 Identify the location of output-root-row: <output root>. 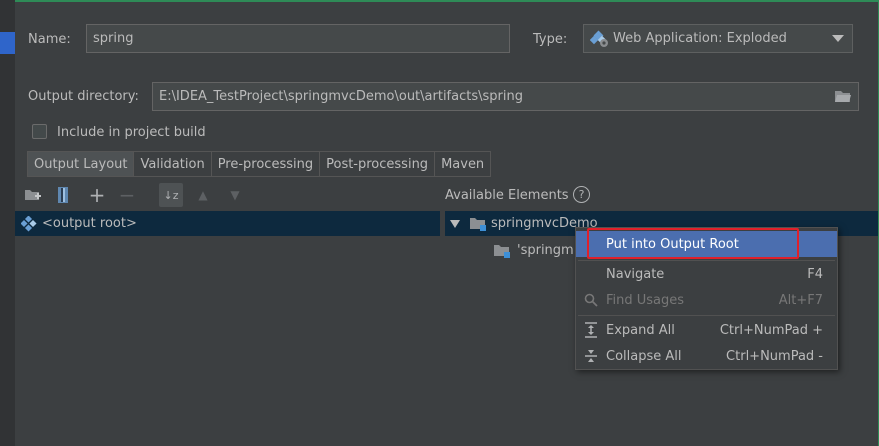
(227, 223).